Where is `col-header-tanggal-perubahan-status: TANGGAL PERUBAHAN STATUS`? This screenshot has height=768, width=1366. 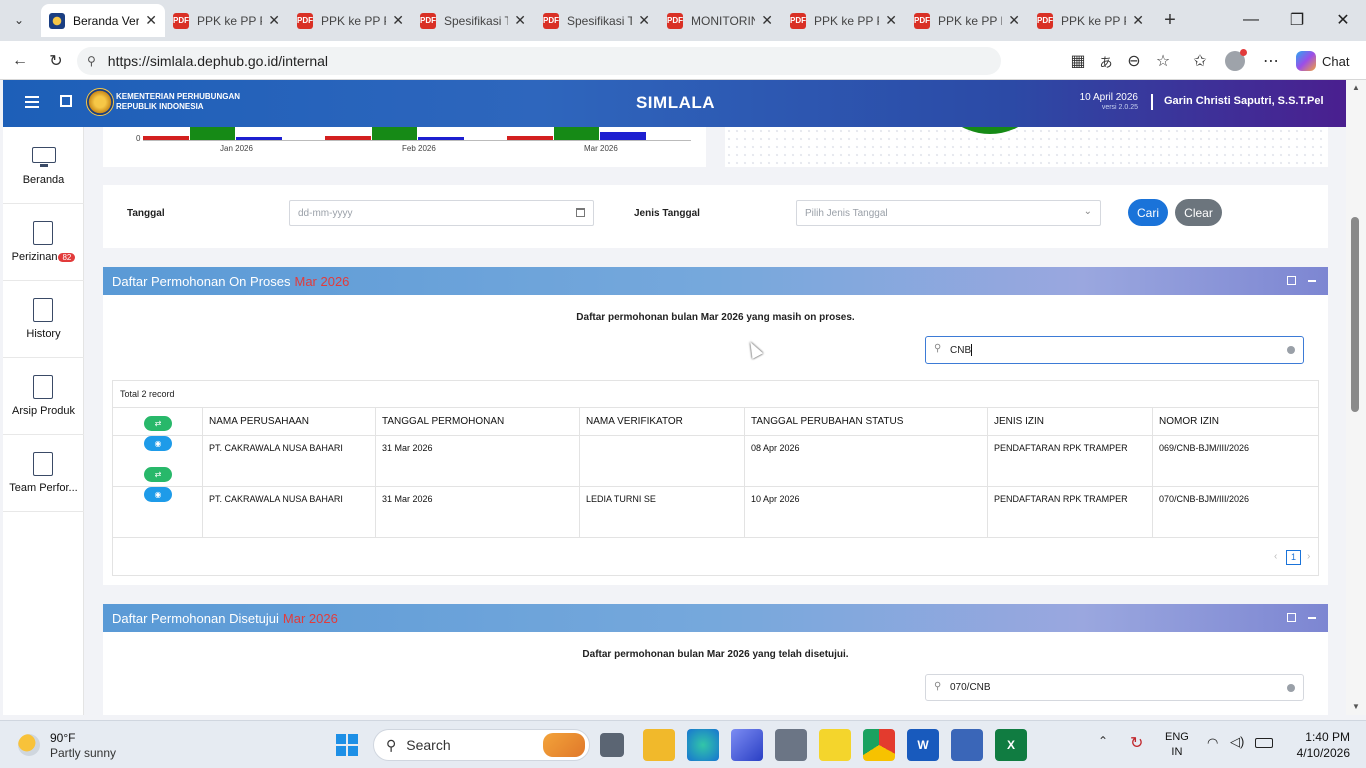
col-header-tanggal-perubahan-status: TANGGAL PERUBAHAN STATUS is located at coordinates (823, 421).